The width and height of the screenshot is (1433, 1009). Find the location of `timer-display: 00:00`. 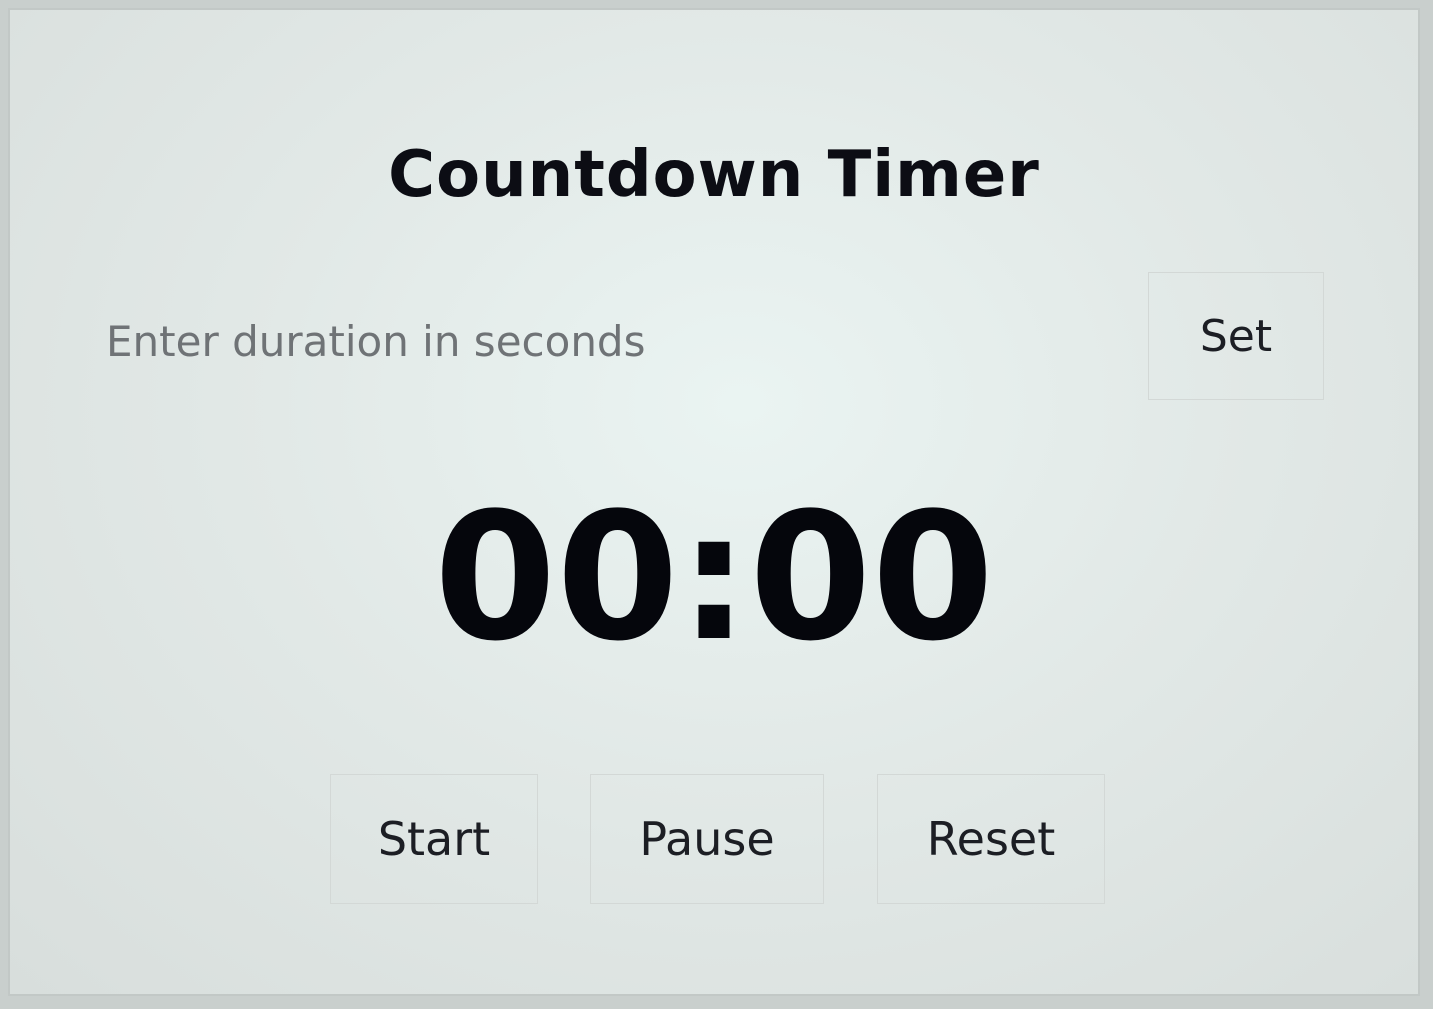

timer-display: 00:00 is located at coordinates (714, 577).